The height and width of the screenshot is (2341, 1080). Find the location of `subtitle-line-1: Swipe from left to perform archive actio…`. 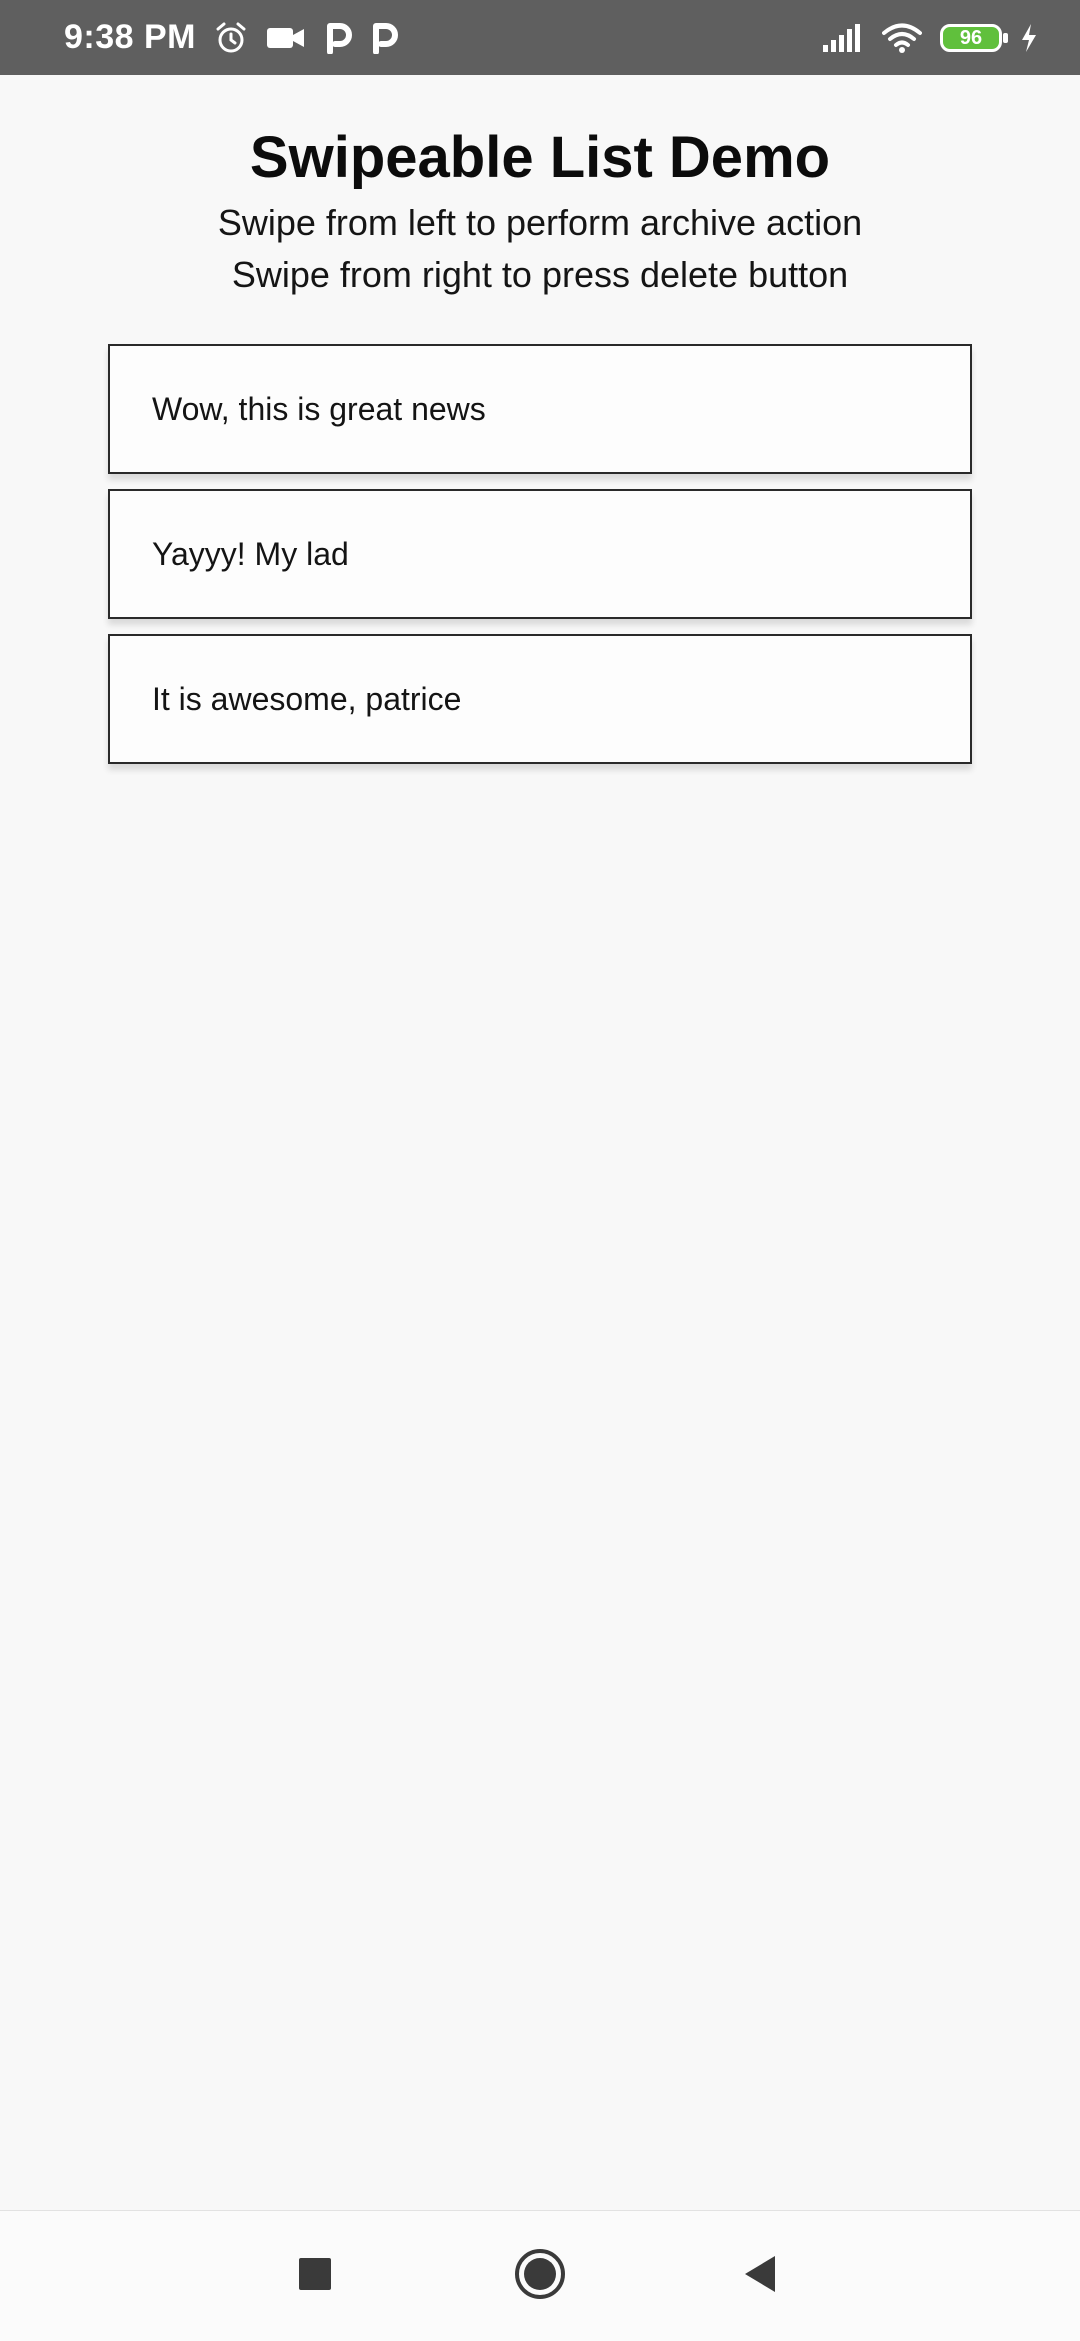

subtitle-line-1: Swipe from left to perform archive actio… is located at coordinates (540, 222).